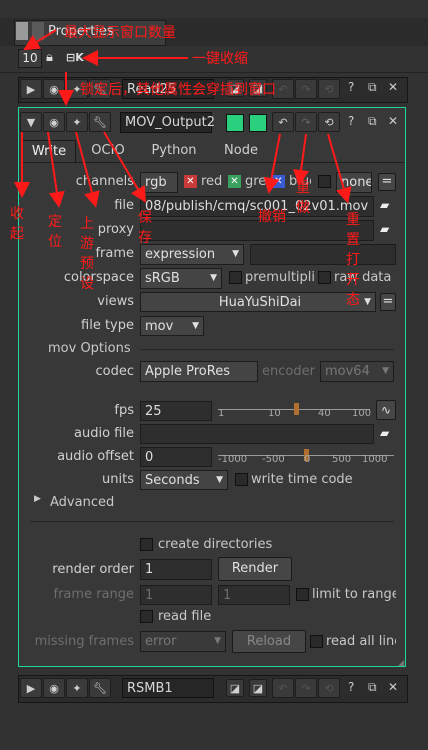 This screenshot has width=428, height=750. I want to click on annotation-collapse: 收起, so click(17, 224).